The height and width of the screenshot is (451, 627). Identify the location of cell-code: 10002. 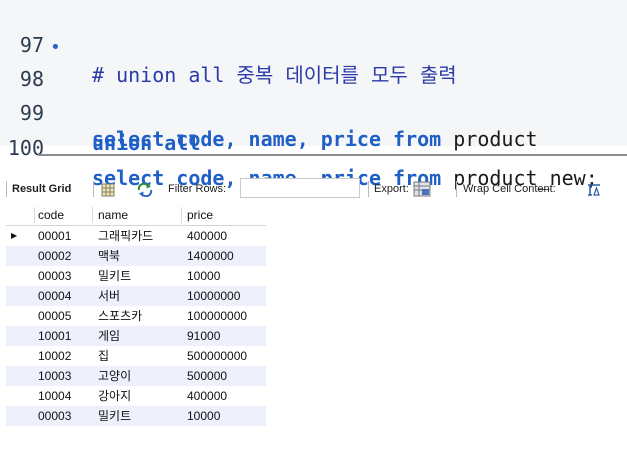
(54, 356).